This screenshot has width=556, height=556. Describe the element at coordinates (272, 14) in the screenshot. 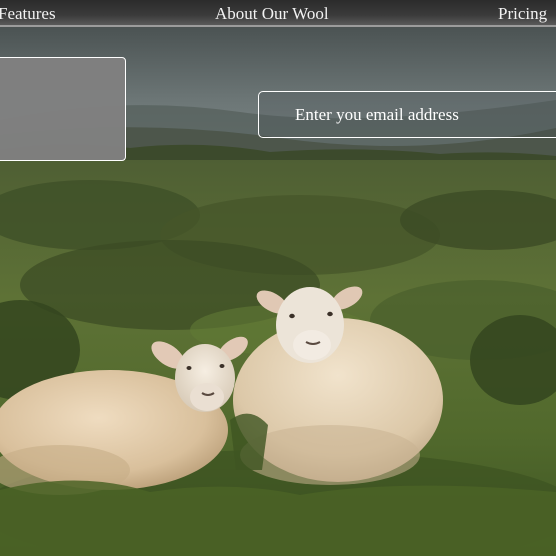

I see `nav-link-about-our-wool: About Our Wool` at that location.